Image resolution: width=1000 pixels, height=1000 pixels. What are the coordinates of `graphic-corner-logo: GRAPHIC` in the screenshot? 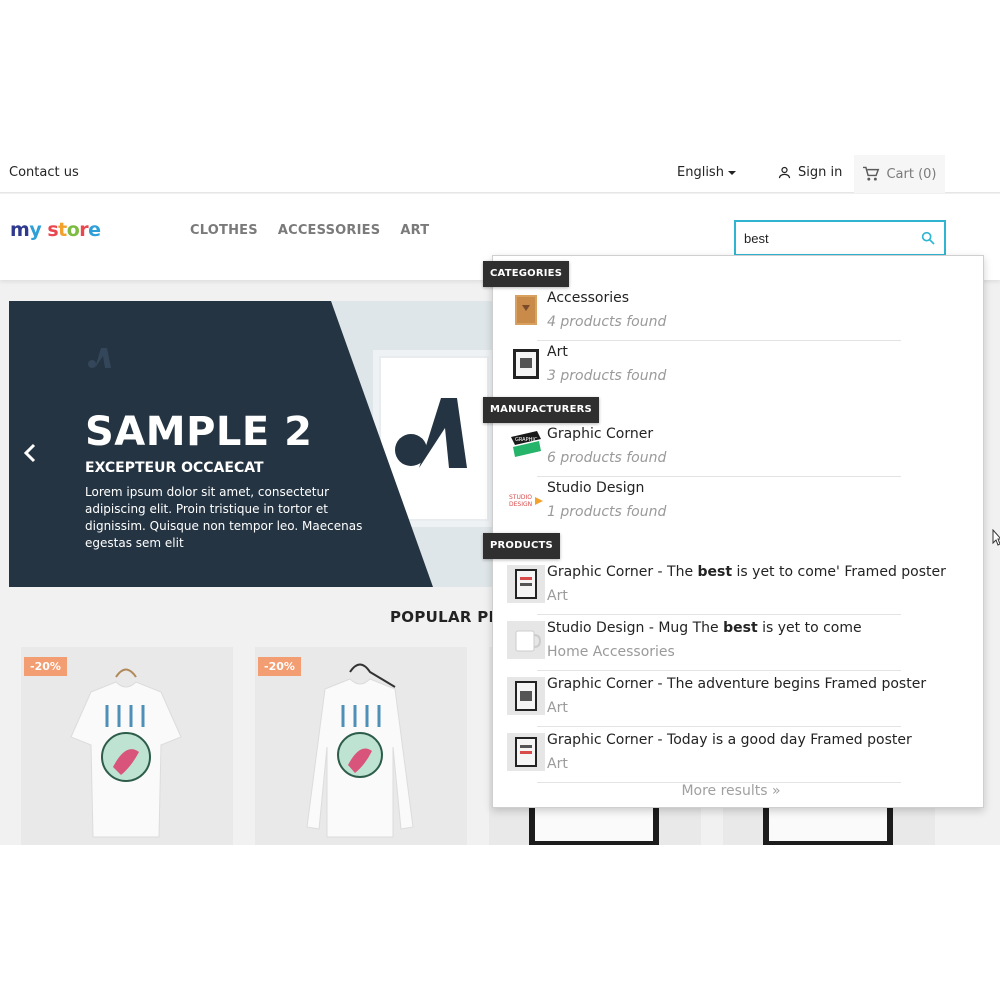 It's located at (526, 444).